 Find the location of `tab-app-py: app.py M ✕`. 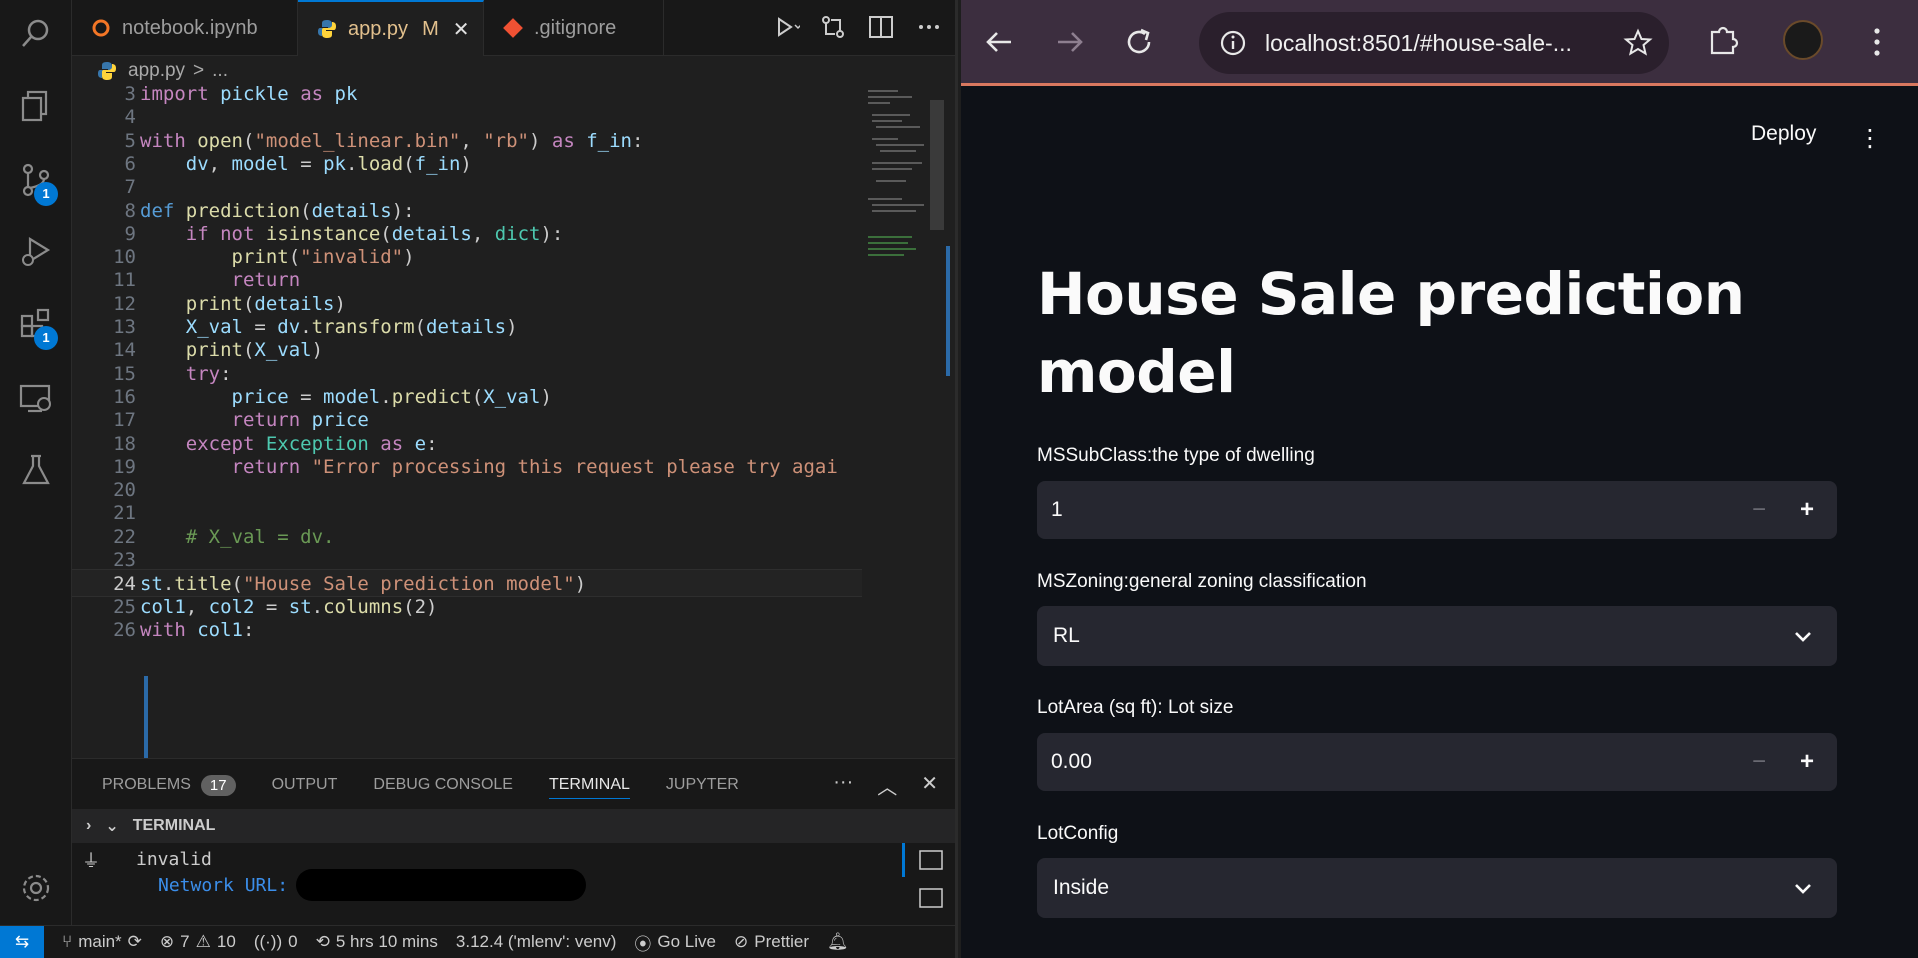

tab-app-py: app.py M ✕ is located at coordinates (391, 28).